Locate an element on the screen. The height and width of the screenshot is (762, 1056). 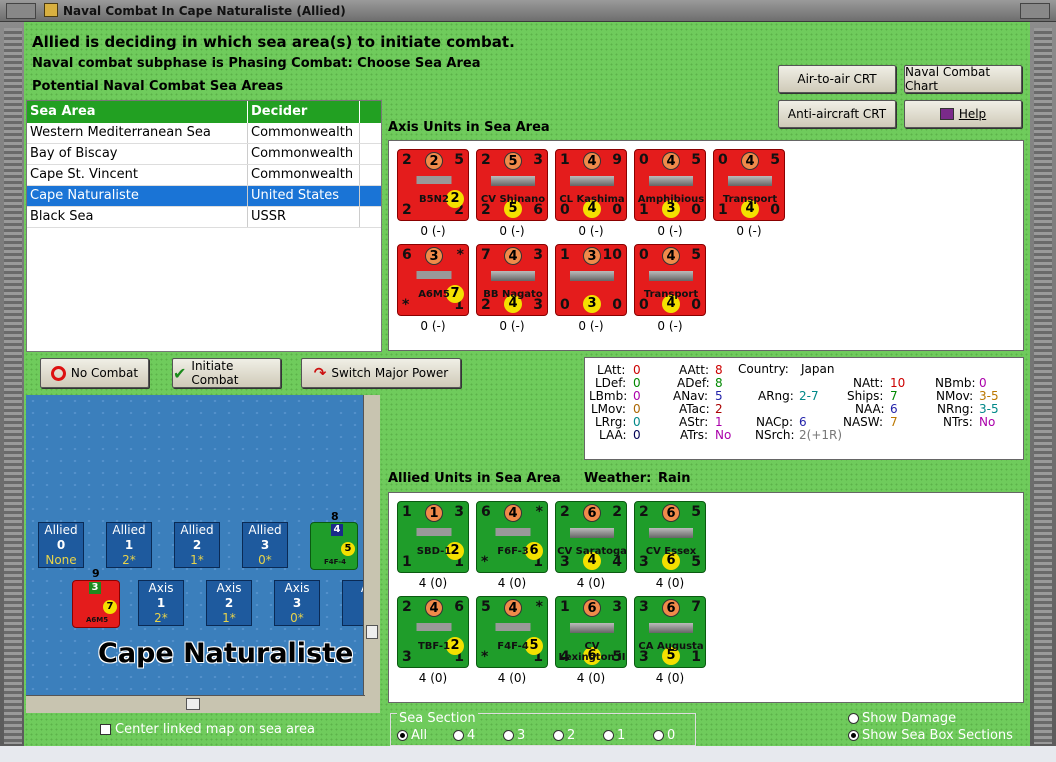
allied-sea-box: Allied 2 1* is located at coordinates (197, 545).